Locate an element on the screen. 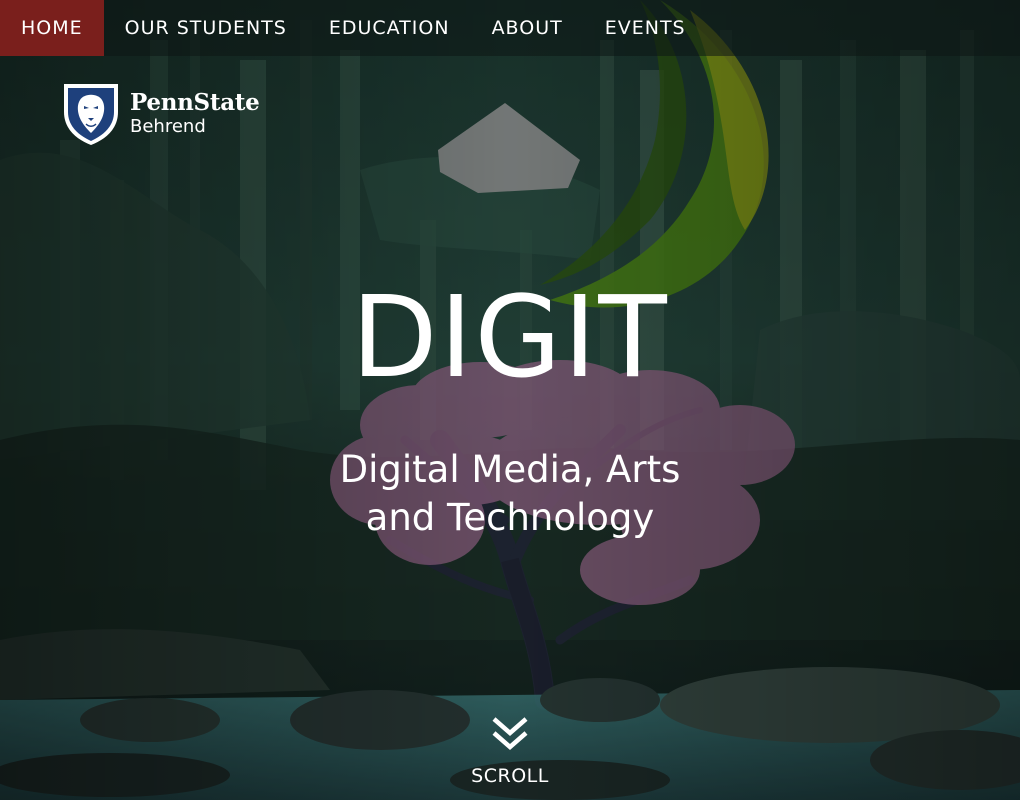  logo-name: PennState is located at coordinates (195, 102).